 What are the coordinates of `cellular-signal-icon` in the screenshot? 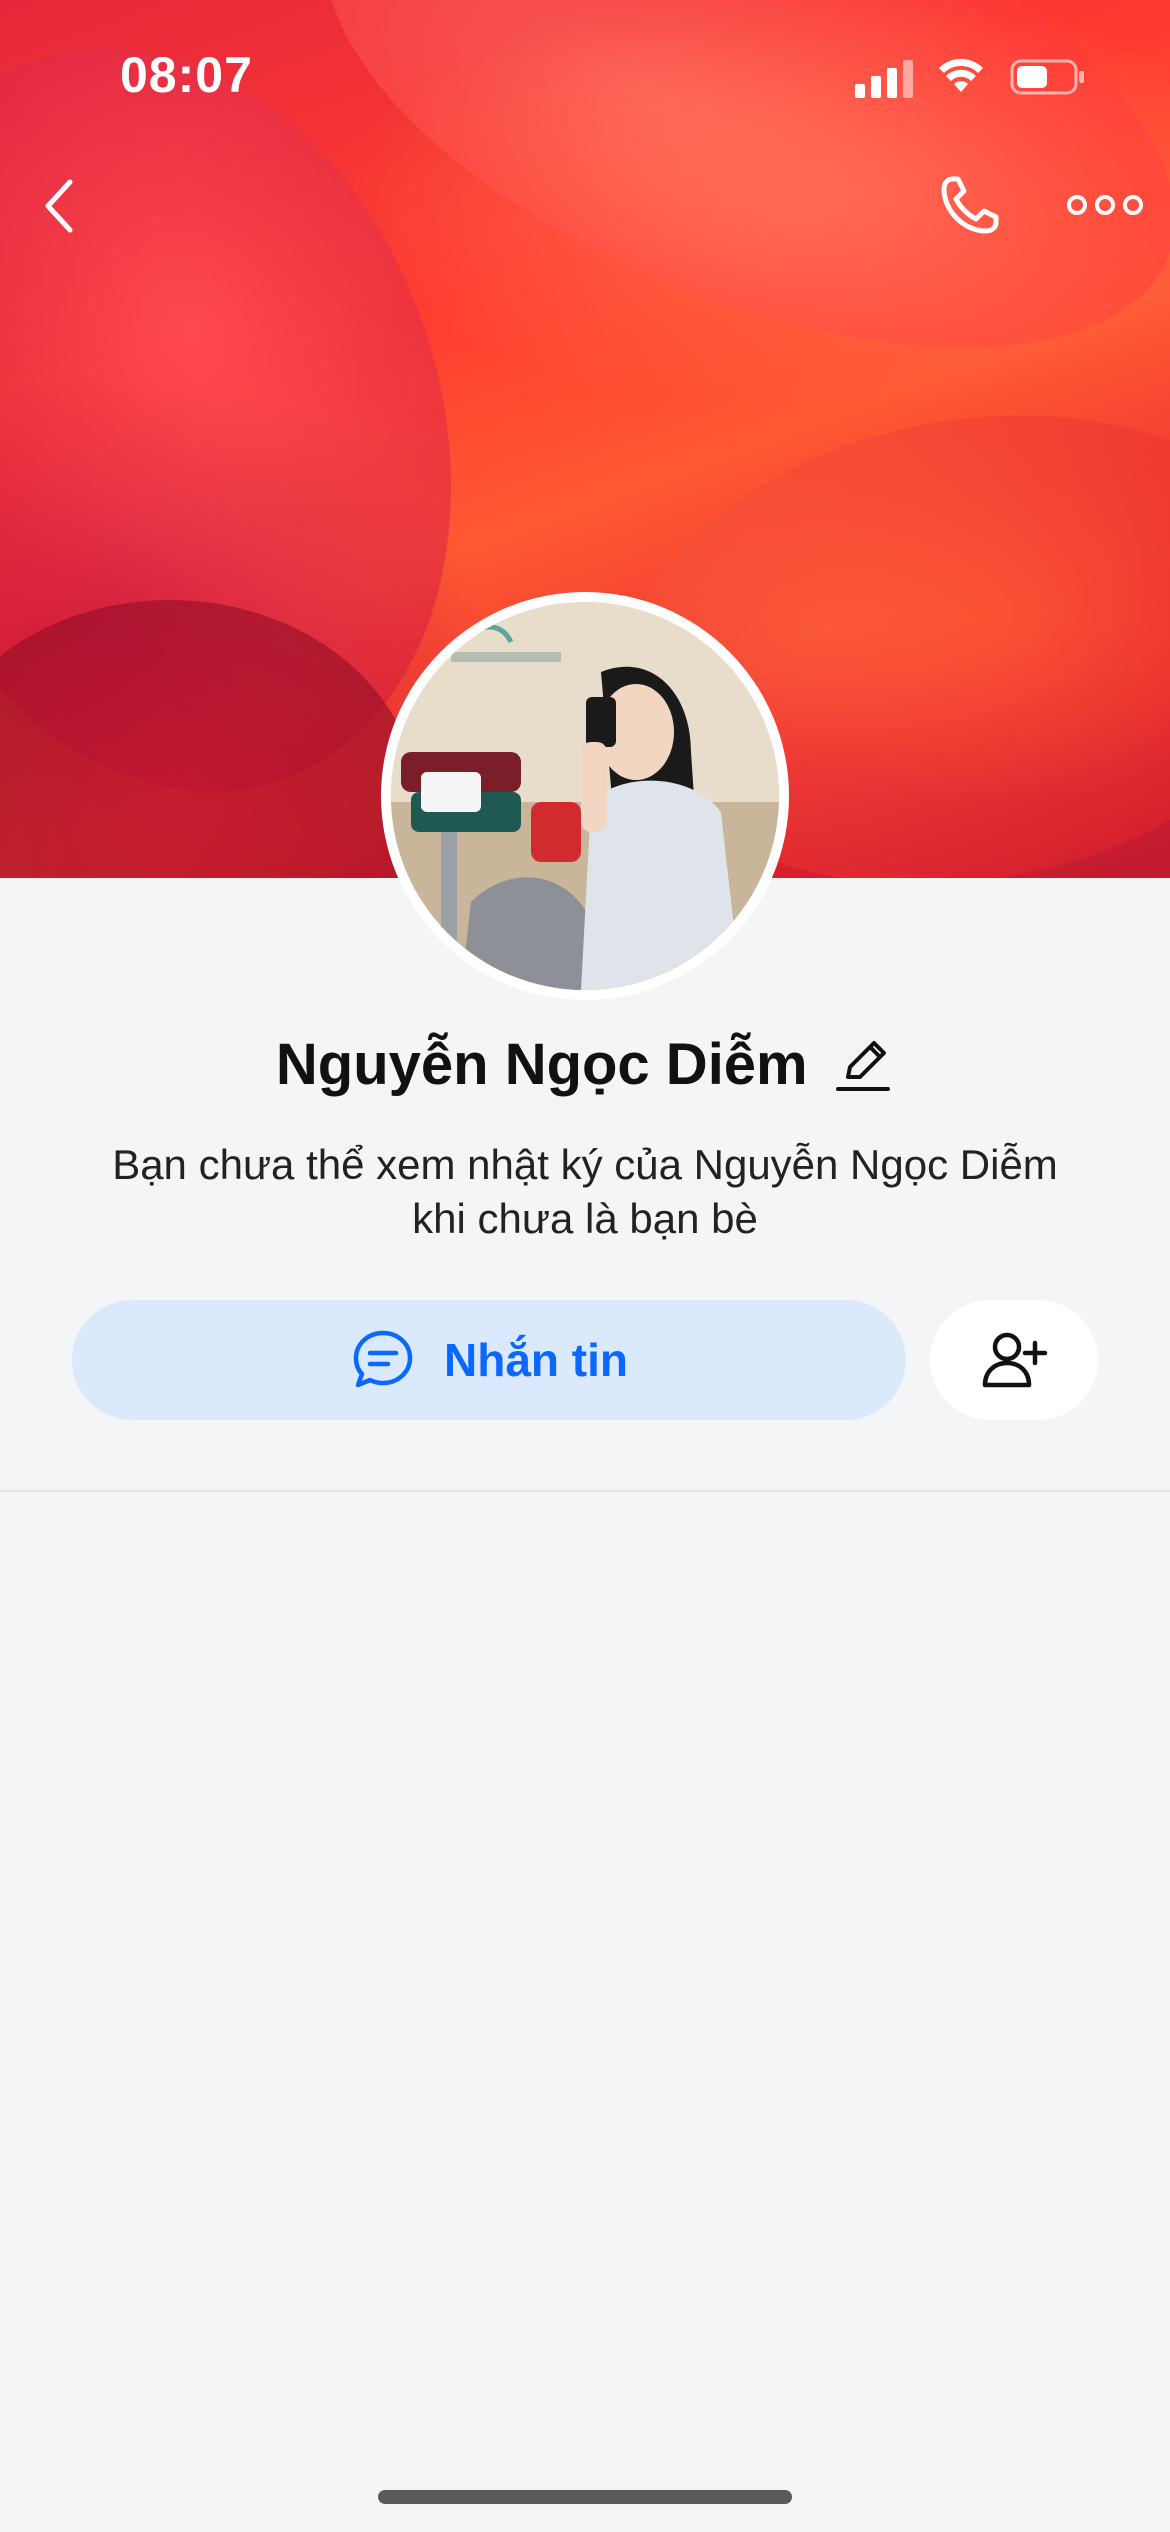 It's located at (885, 78).